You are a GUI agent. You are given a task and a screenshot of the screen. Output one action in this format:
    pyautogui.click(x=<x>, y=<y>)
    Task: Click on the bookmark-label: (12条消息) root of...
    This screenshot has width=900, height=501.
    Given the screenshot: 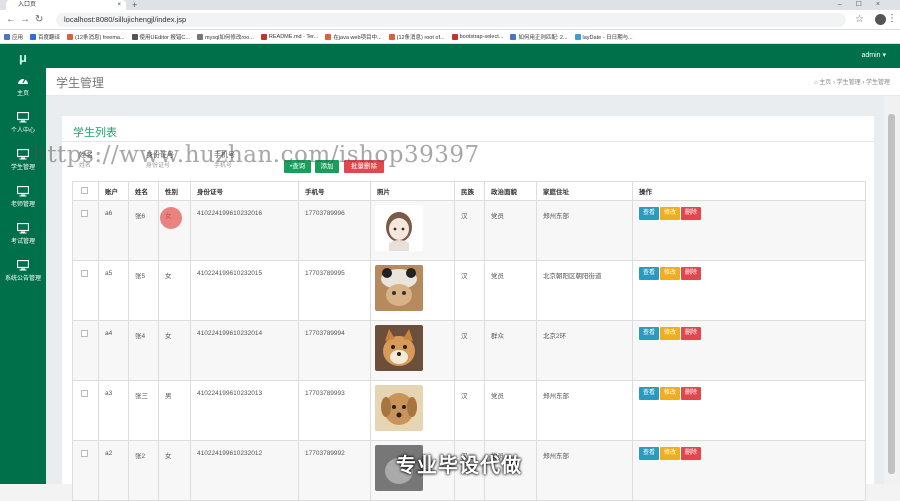 What is the action you would take?
    pyautogui.click(x=420, y=37)
    